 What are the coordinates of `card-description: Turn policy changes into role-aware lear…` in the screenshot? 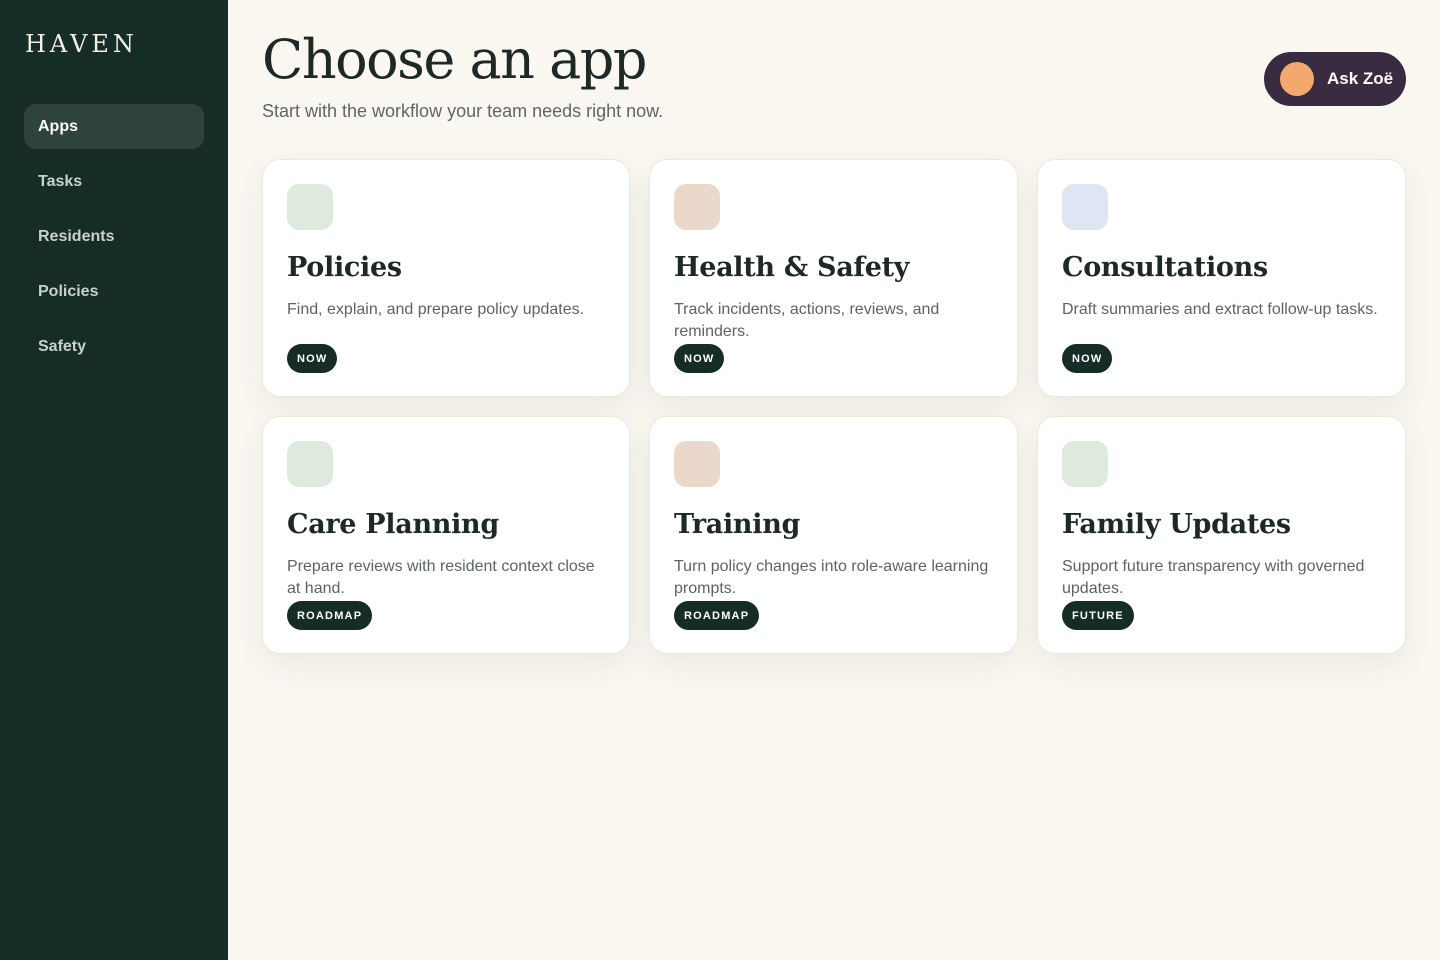 It's located at (831, 577).